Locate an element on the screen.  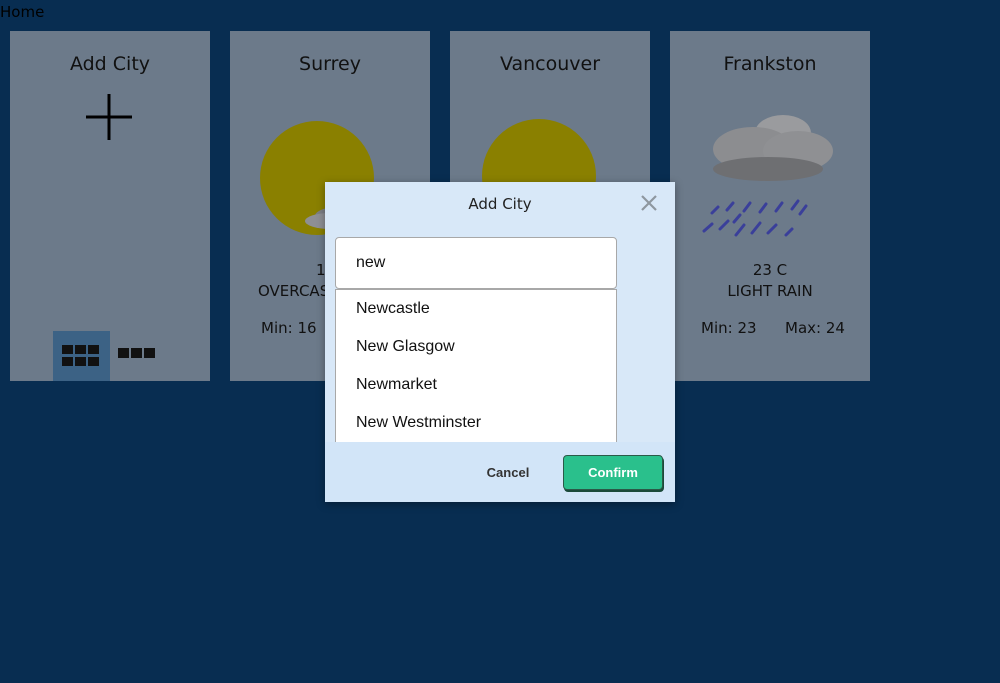
confirm-button: Confirm is located at coordinates (613, 472).